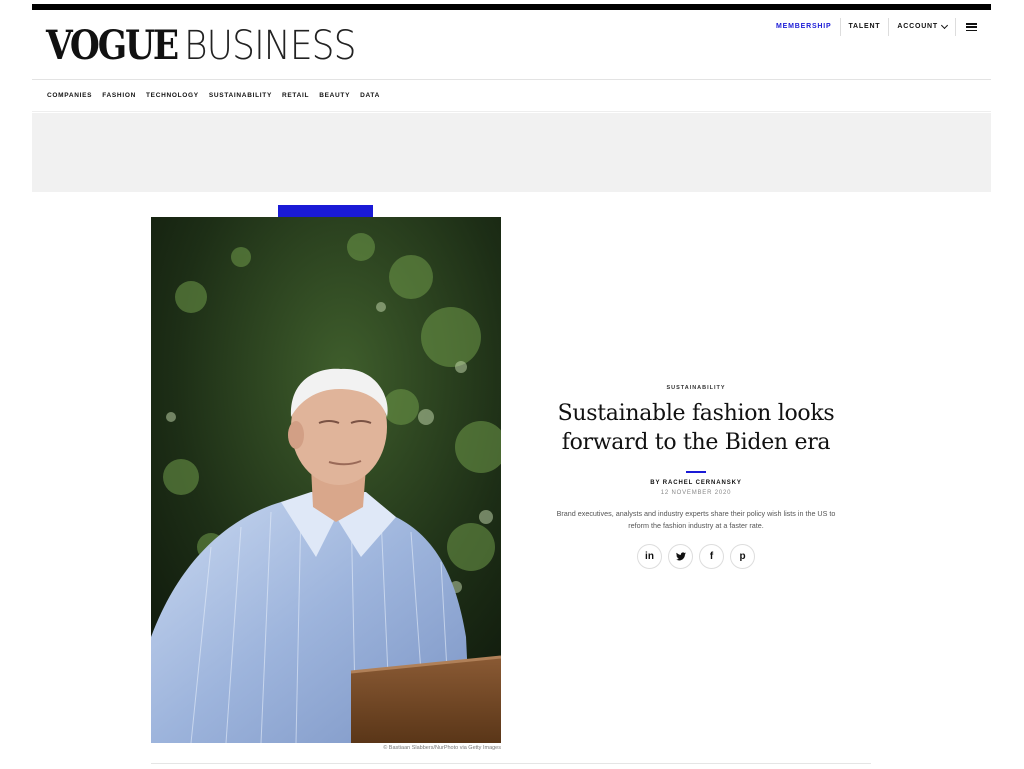  I want to click on article-date: 12 NOVEMBER 2020, so click(696, 493).